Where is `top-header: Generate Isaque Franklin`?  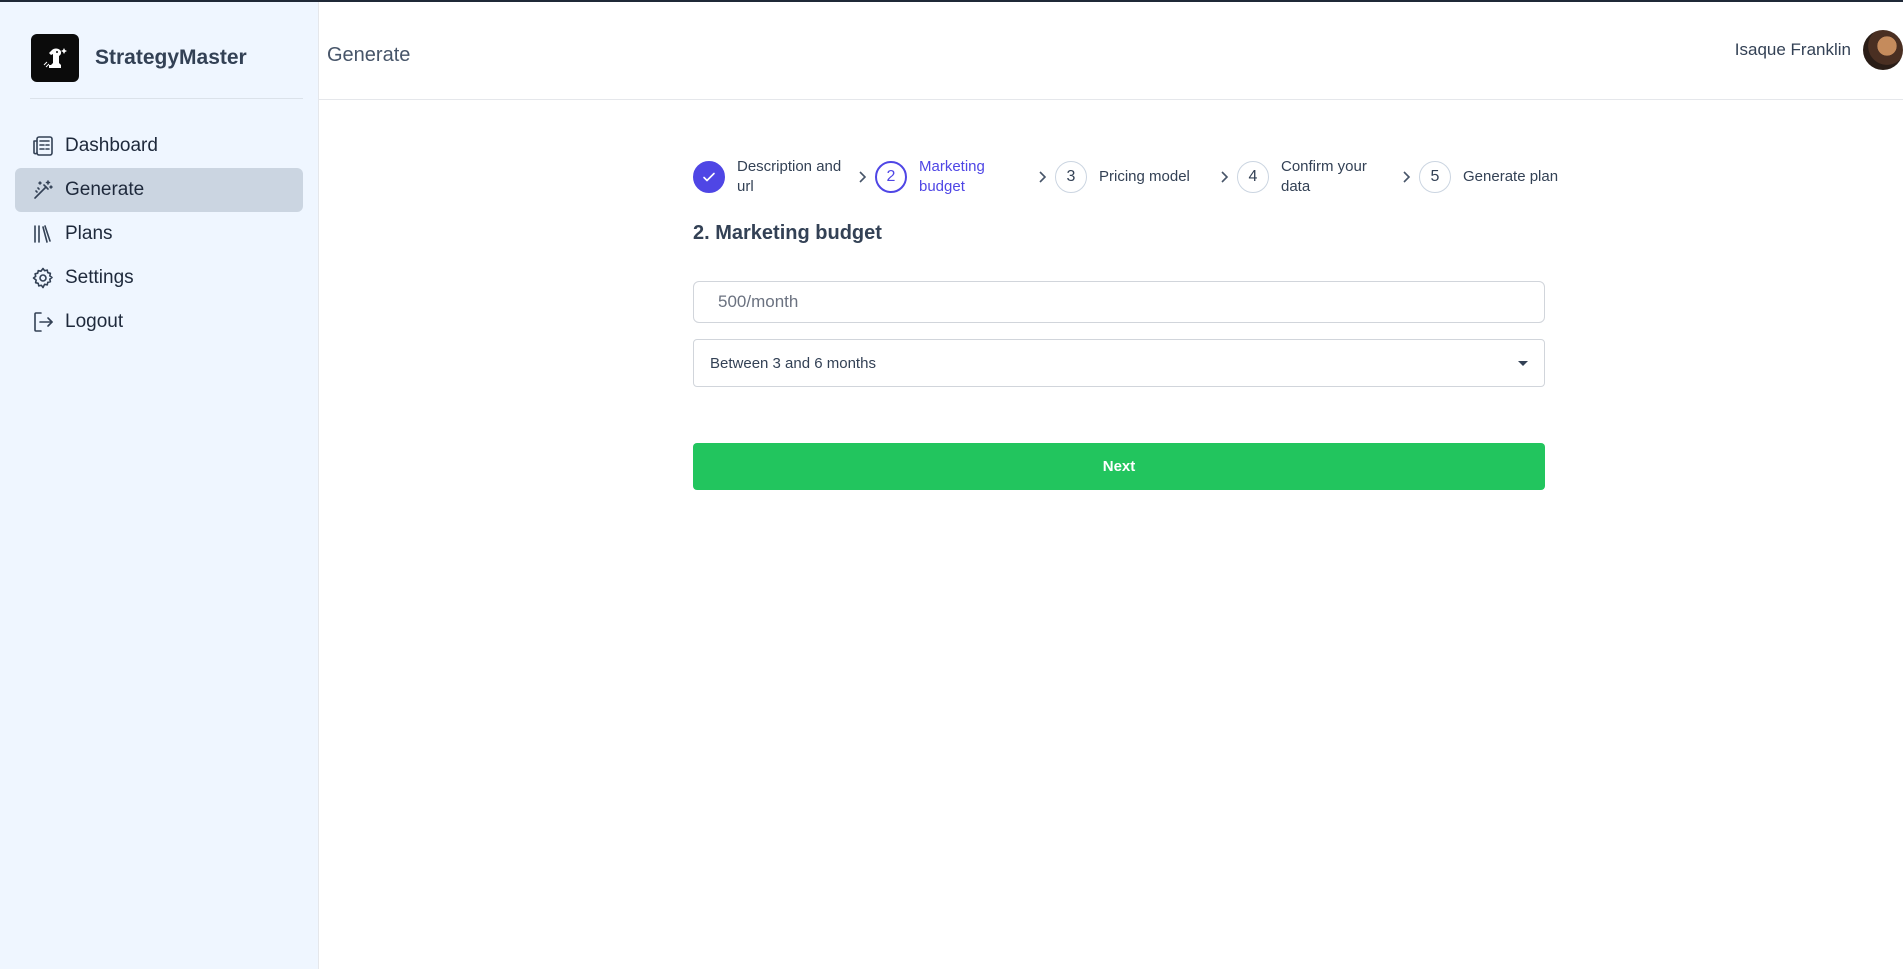
top-header: Generate Isaque Franklin is located at coordinates (1111, 51).